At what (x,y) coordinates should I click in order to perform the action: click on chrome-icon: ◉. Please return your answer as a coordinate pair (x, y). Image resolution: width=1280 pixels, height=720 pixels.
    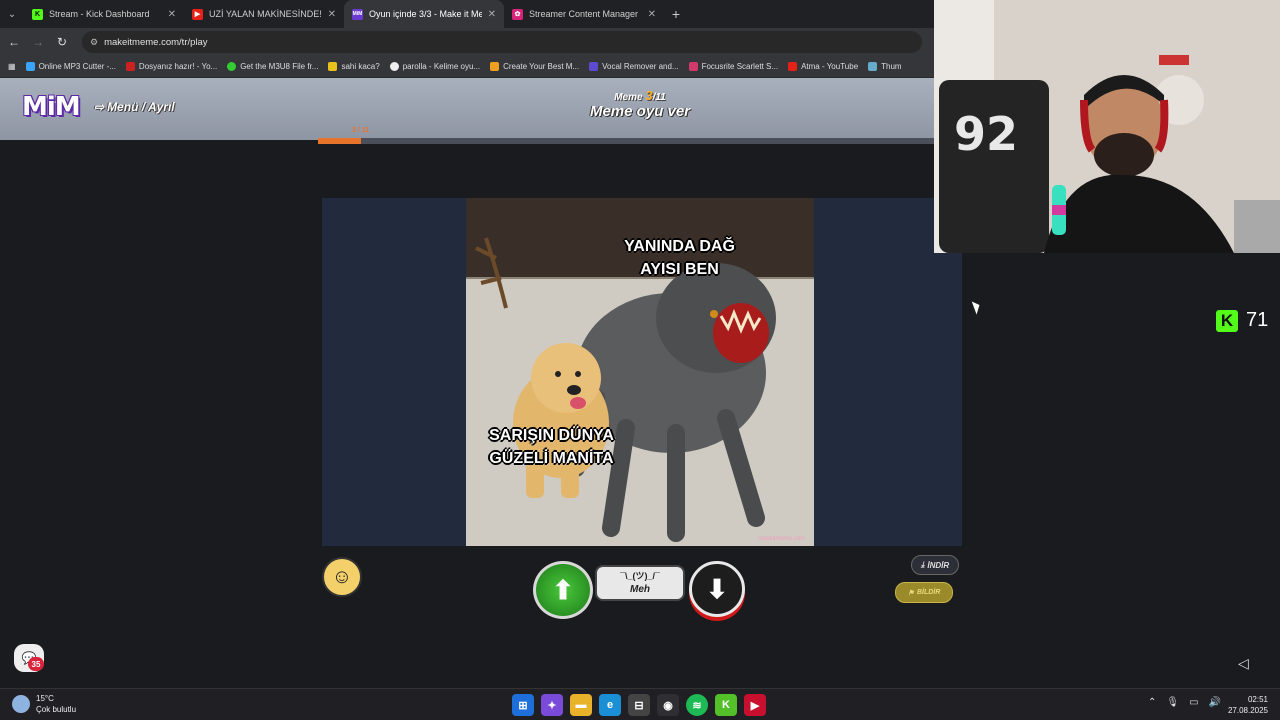
    Looking at the image, I should click on (668, 705).